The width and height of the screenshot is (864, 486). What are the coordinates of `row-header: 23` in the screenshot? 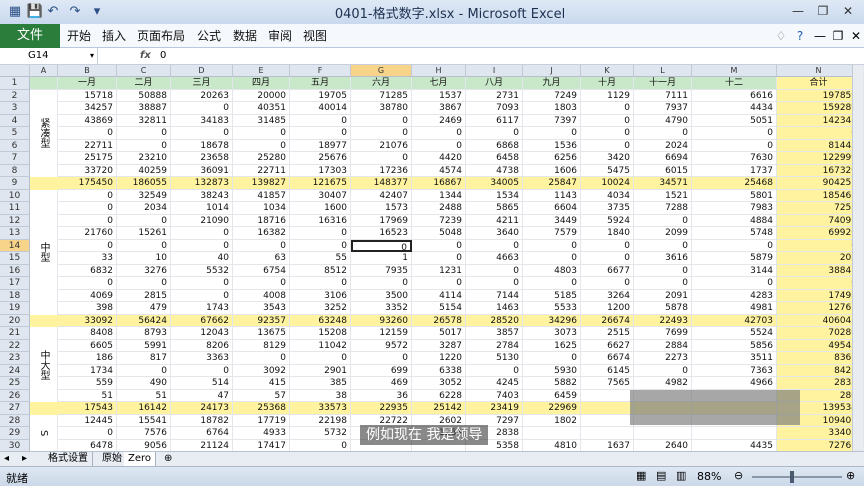 It's located at (15, 358).